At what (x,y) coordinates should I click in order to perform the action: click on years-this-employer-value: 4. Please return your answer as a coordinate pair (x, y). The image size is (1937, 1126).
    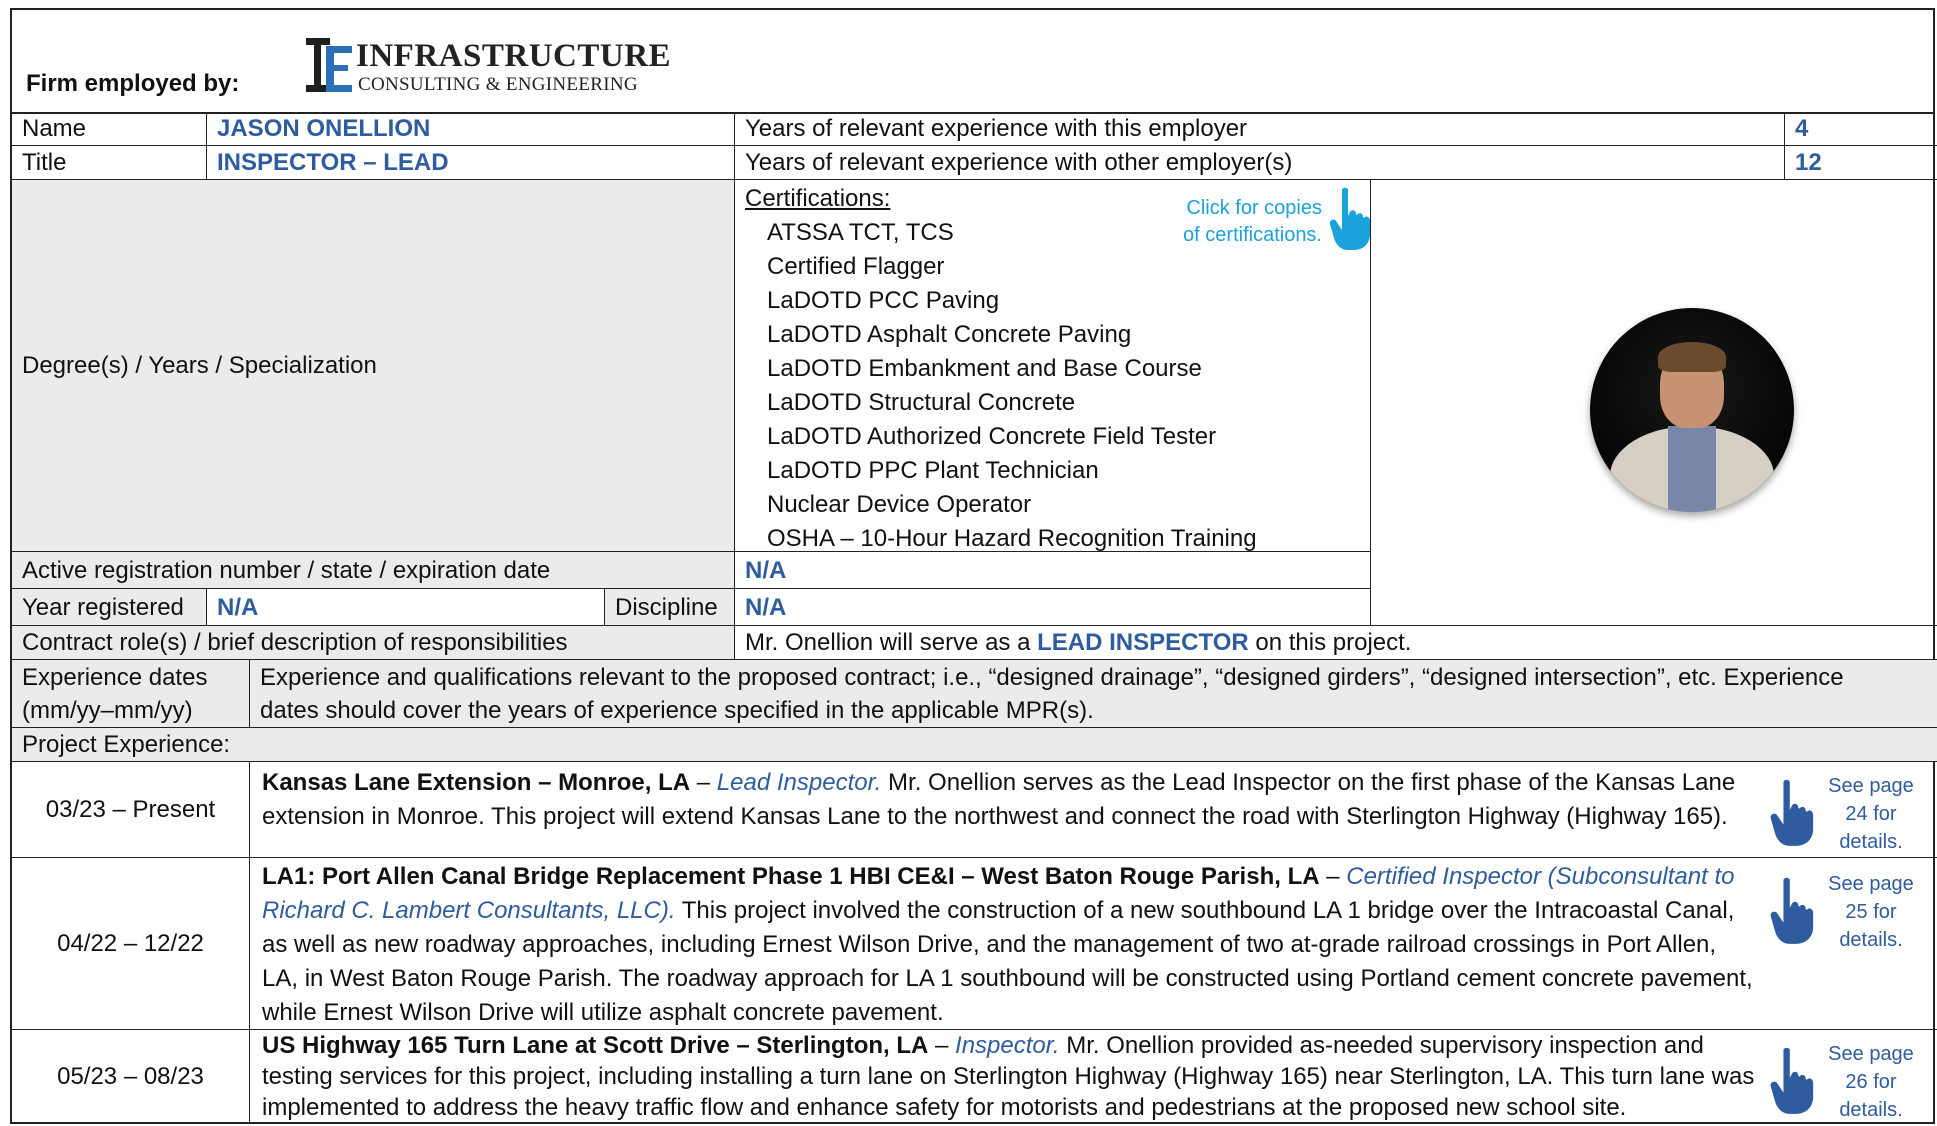
    Looking at the image, I should click on (1861, 129).